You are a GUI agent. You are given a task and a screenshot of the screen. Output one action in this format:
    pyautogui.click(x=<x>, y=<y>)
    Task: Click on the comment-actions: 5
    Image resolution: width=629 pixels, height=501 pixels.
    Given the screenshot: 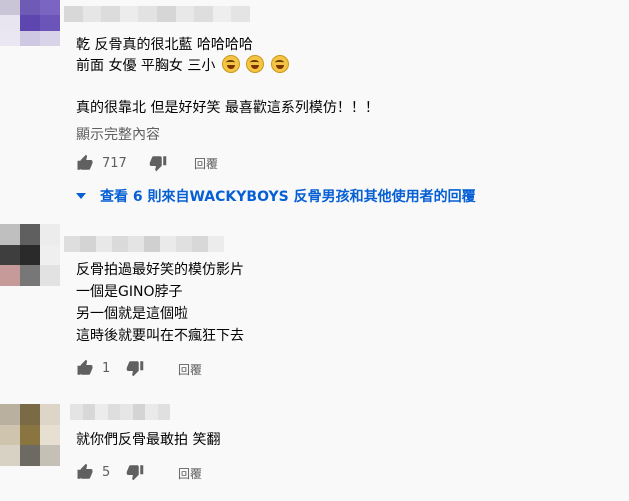 What is the action you would take?
    pyautogui.click(x=110, y=472)
    